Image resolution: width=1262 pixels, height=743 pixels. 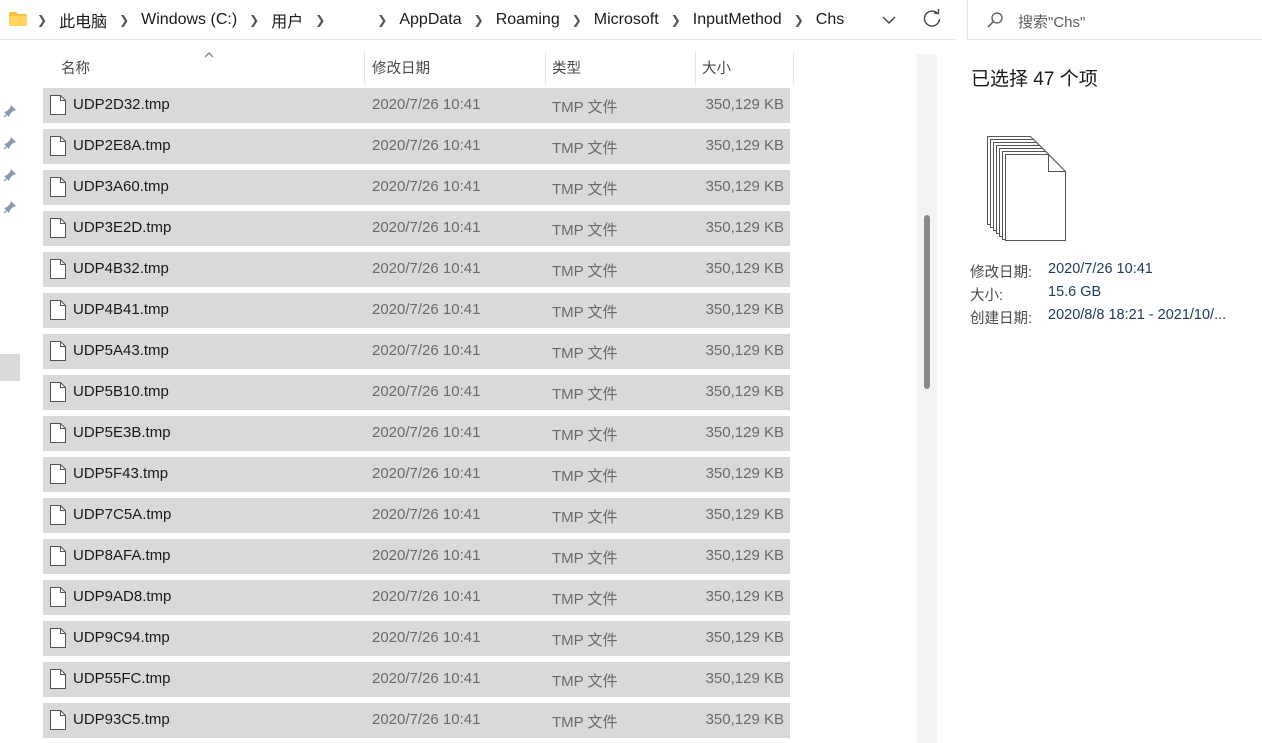 What do you see at coordinates (121, 268) in the screenshot?
I see `file-name: UDP4B32.tmp` at bounding box center [121, 268].